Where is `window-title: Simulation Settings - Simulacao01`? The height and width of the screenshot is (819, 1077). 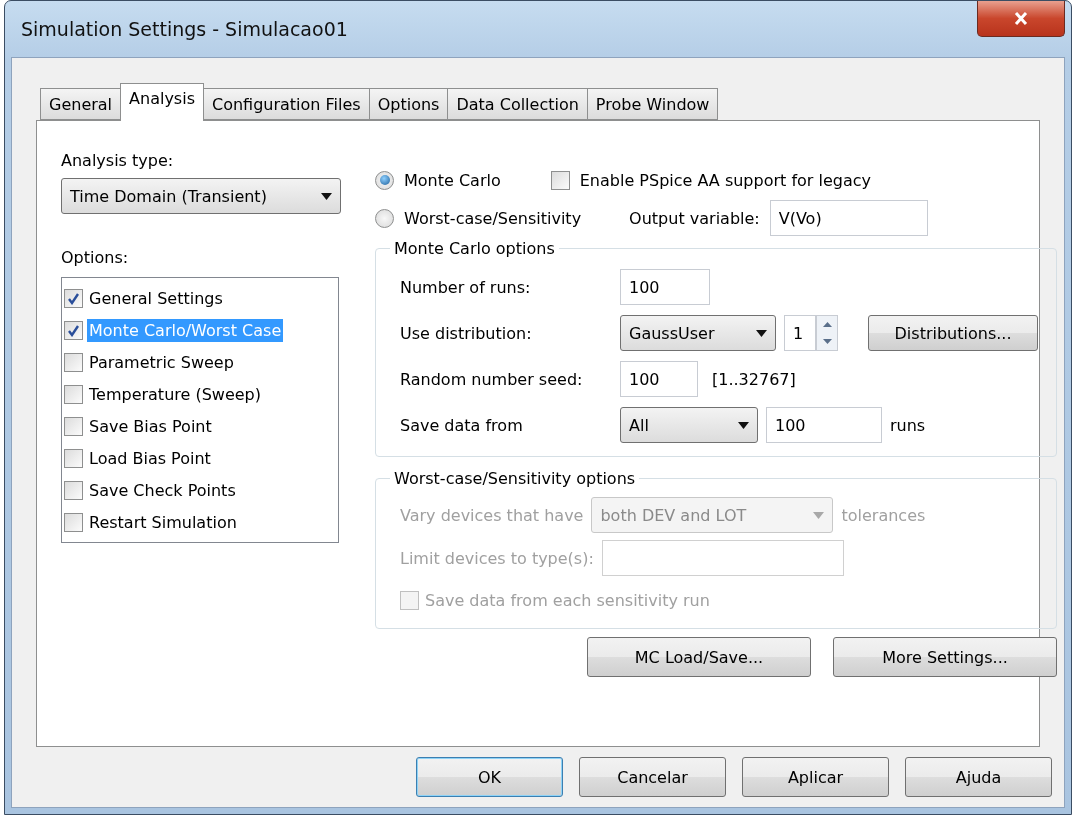
window-title: Simulation Settings - Simulacao01 is located at coordinates (184, 29).